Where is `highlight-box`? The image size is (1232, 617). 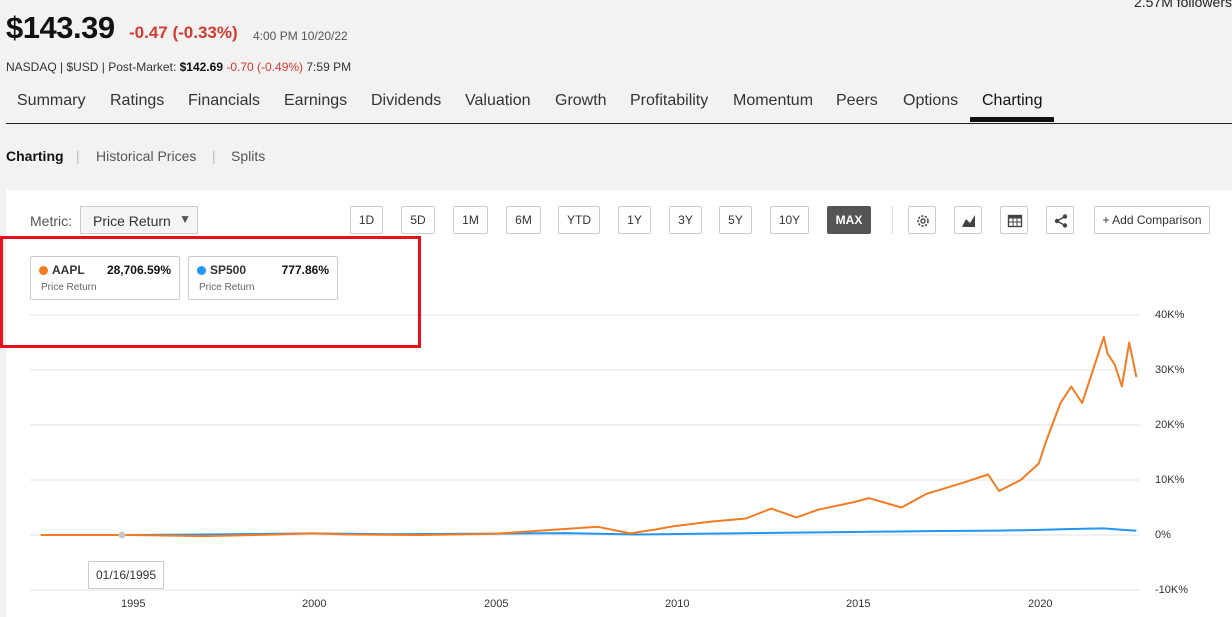
highlight-box is located at coordinates (210, 292).